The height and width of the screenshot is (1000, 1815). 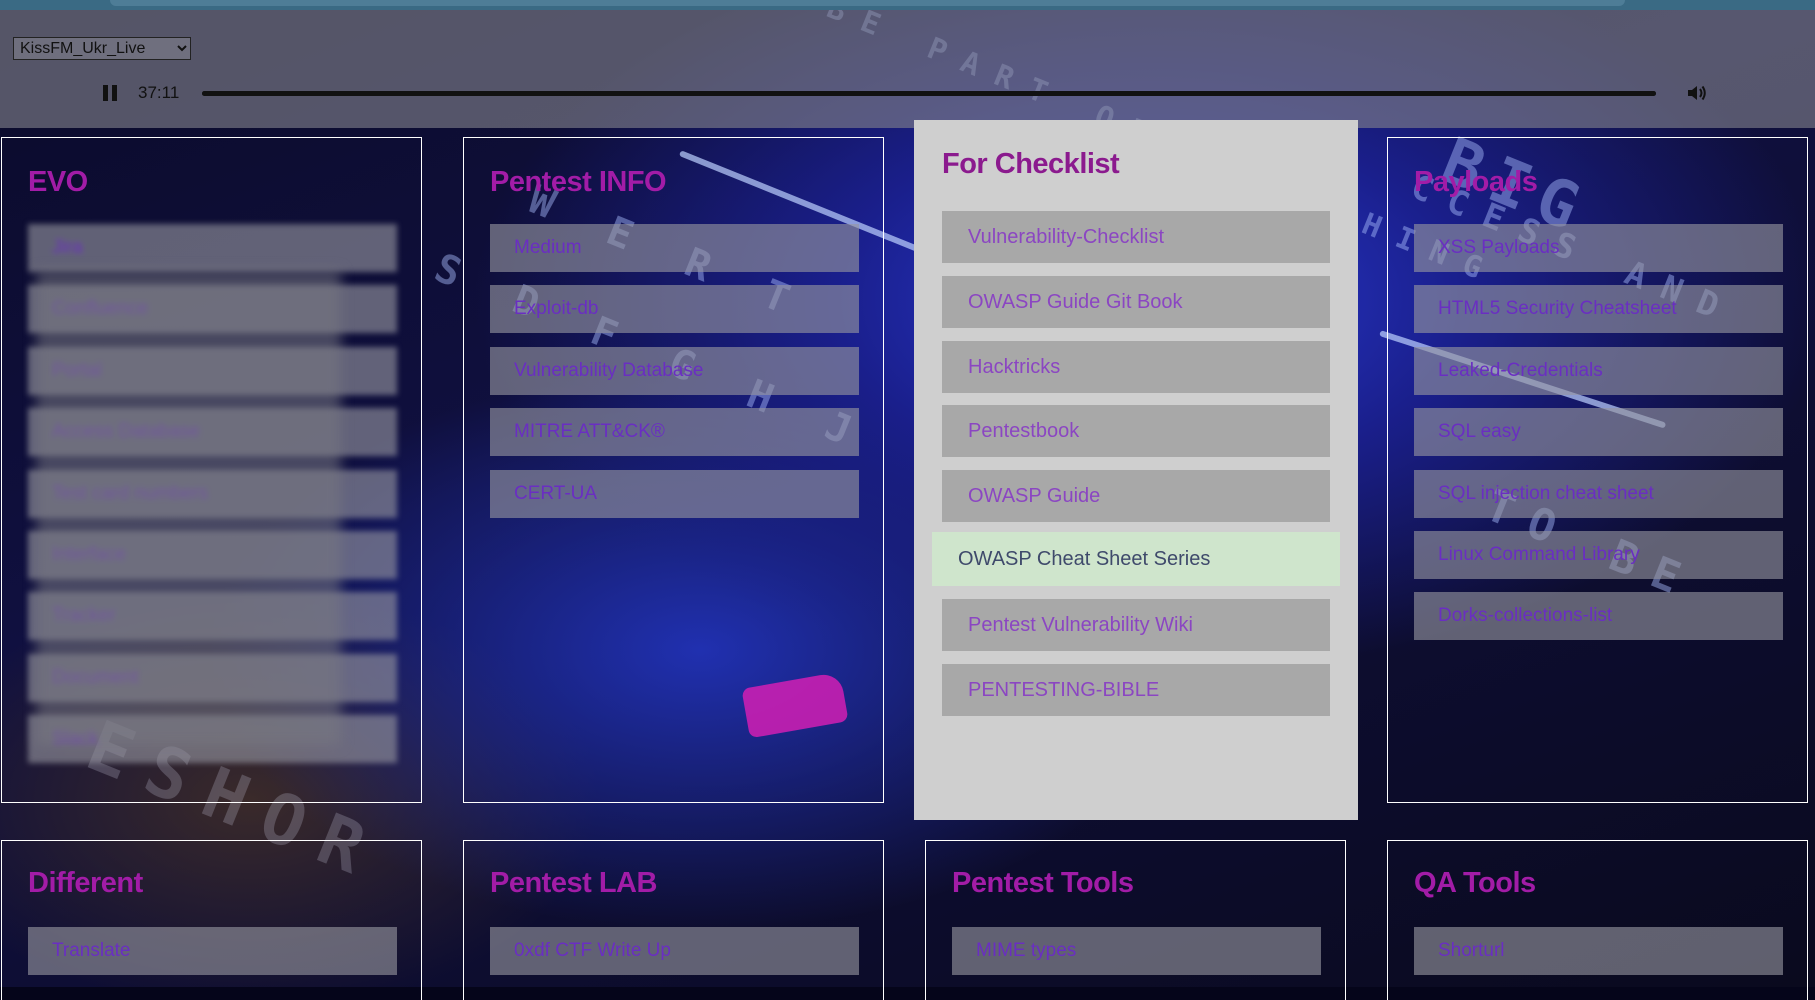 What do you see at coordinates (159, 92) in the screenshot?
I see `current-time: 37:11` at bounding box center [159, 92].